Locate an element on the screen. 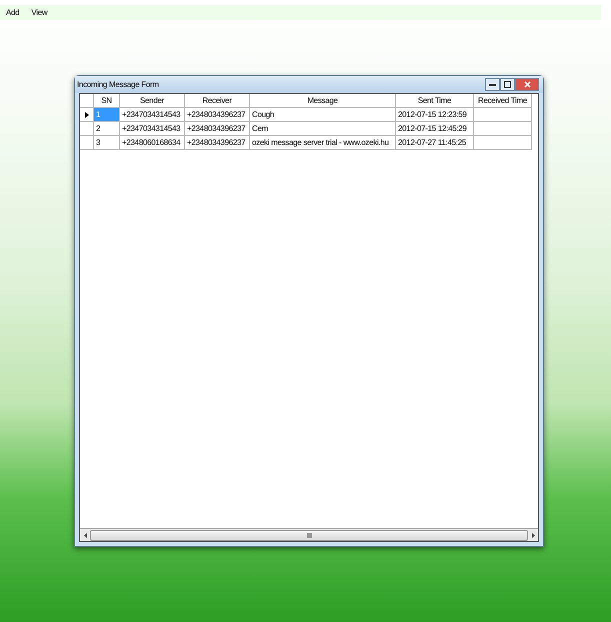 The image size is (611, 622). table-cell: 2012-07-15 12:23:59 is located at coordinates (435, 115).